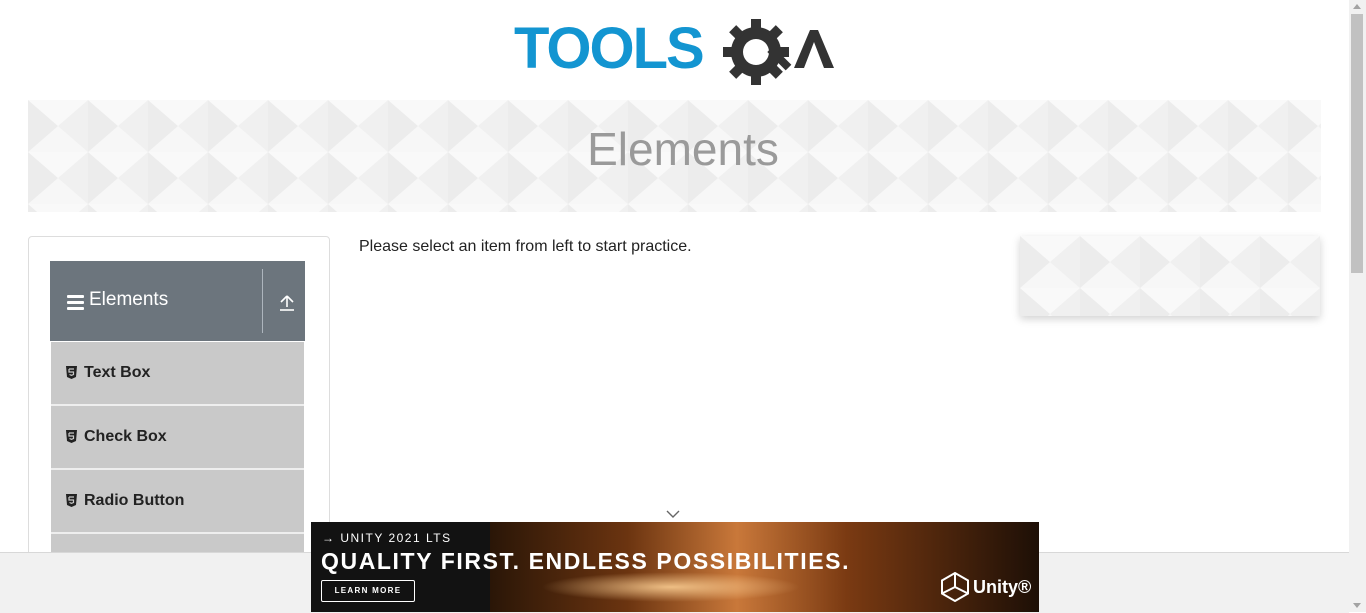 Image resolution: width=1366 pixels, height=613 pixels. Describe the element at coordinates (125, 436) in the screenshot. I see `sidebar-item-label: Check Box` at that location.